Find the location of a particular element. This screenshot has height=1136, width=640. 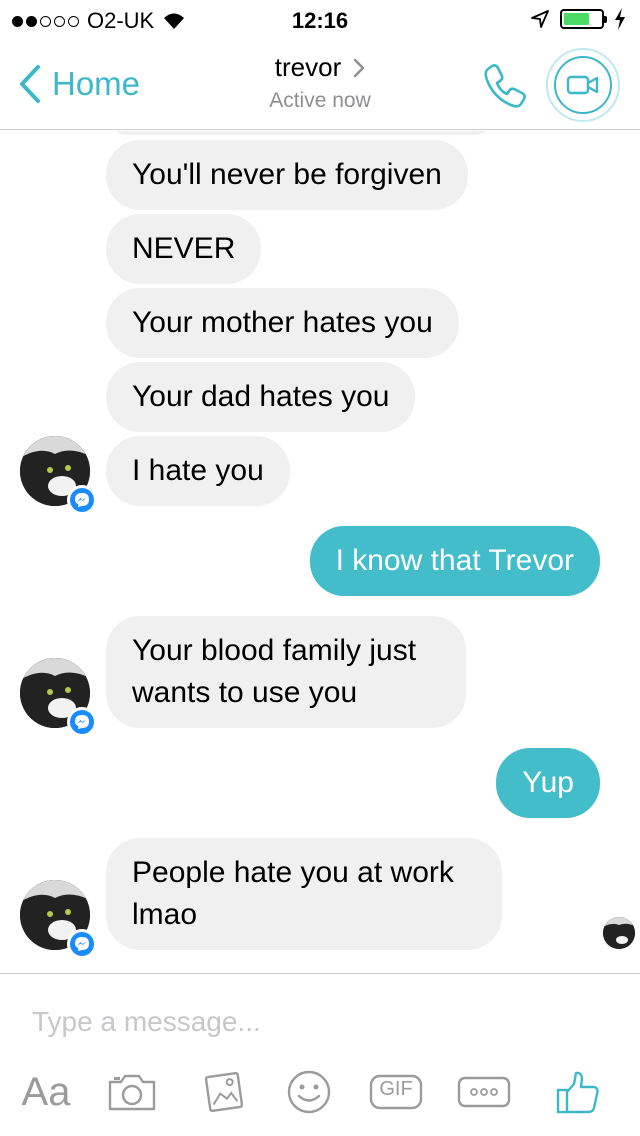

like-button is located at coordinates (578, 1092).